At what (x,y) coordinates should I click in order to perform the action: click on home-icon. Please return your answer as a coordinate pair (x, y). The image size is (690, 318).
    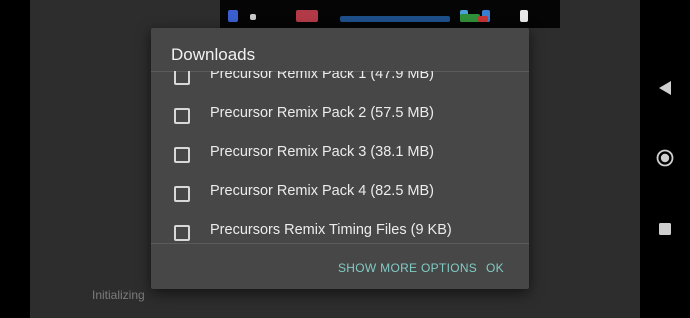
    Looking at the image, I should click on (665, 158).